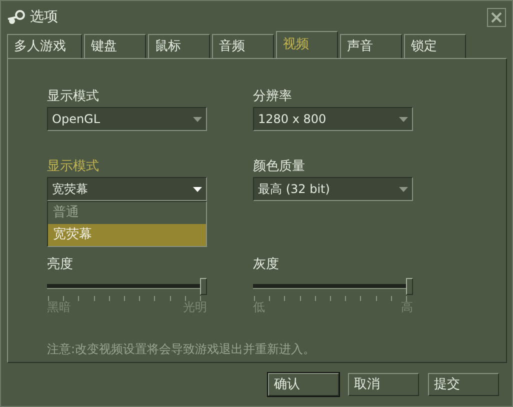  I want to click on tab: 键盘, so click(115, 46).